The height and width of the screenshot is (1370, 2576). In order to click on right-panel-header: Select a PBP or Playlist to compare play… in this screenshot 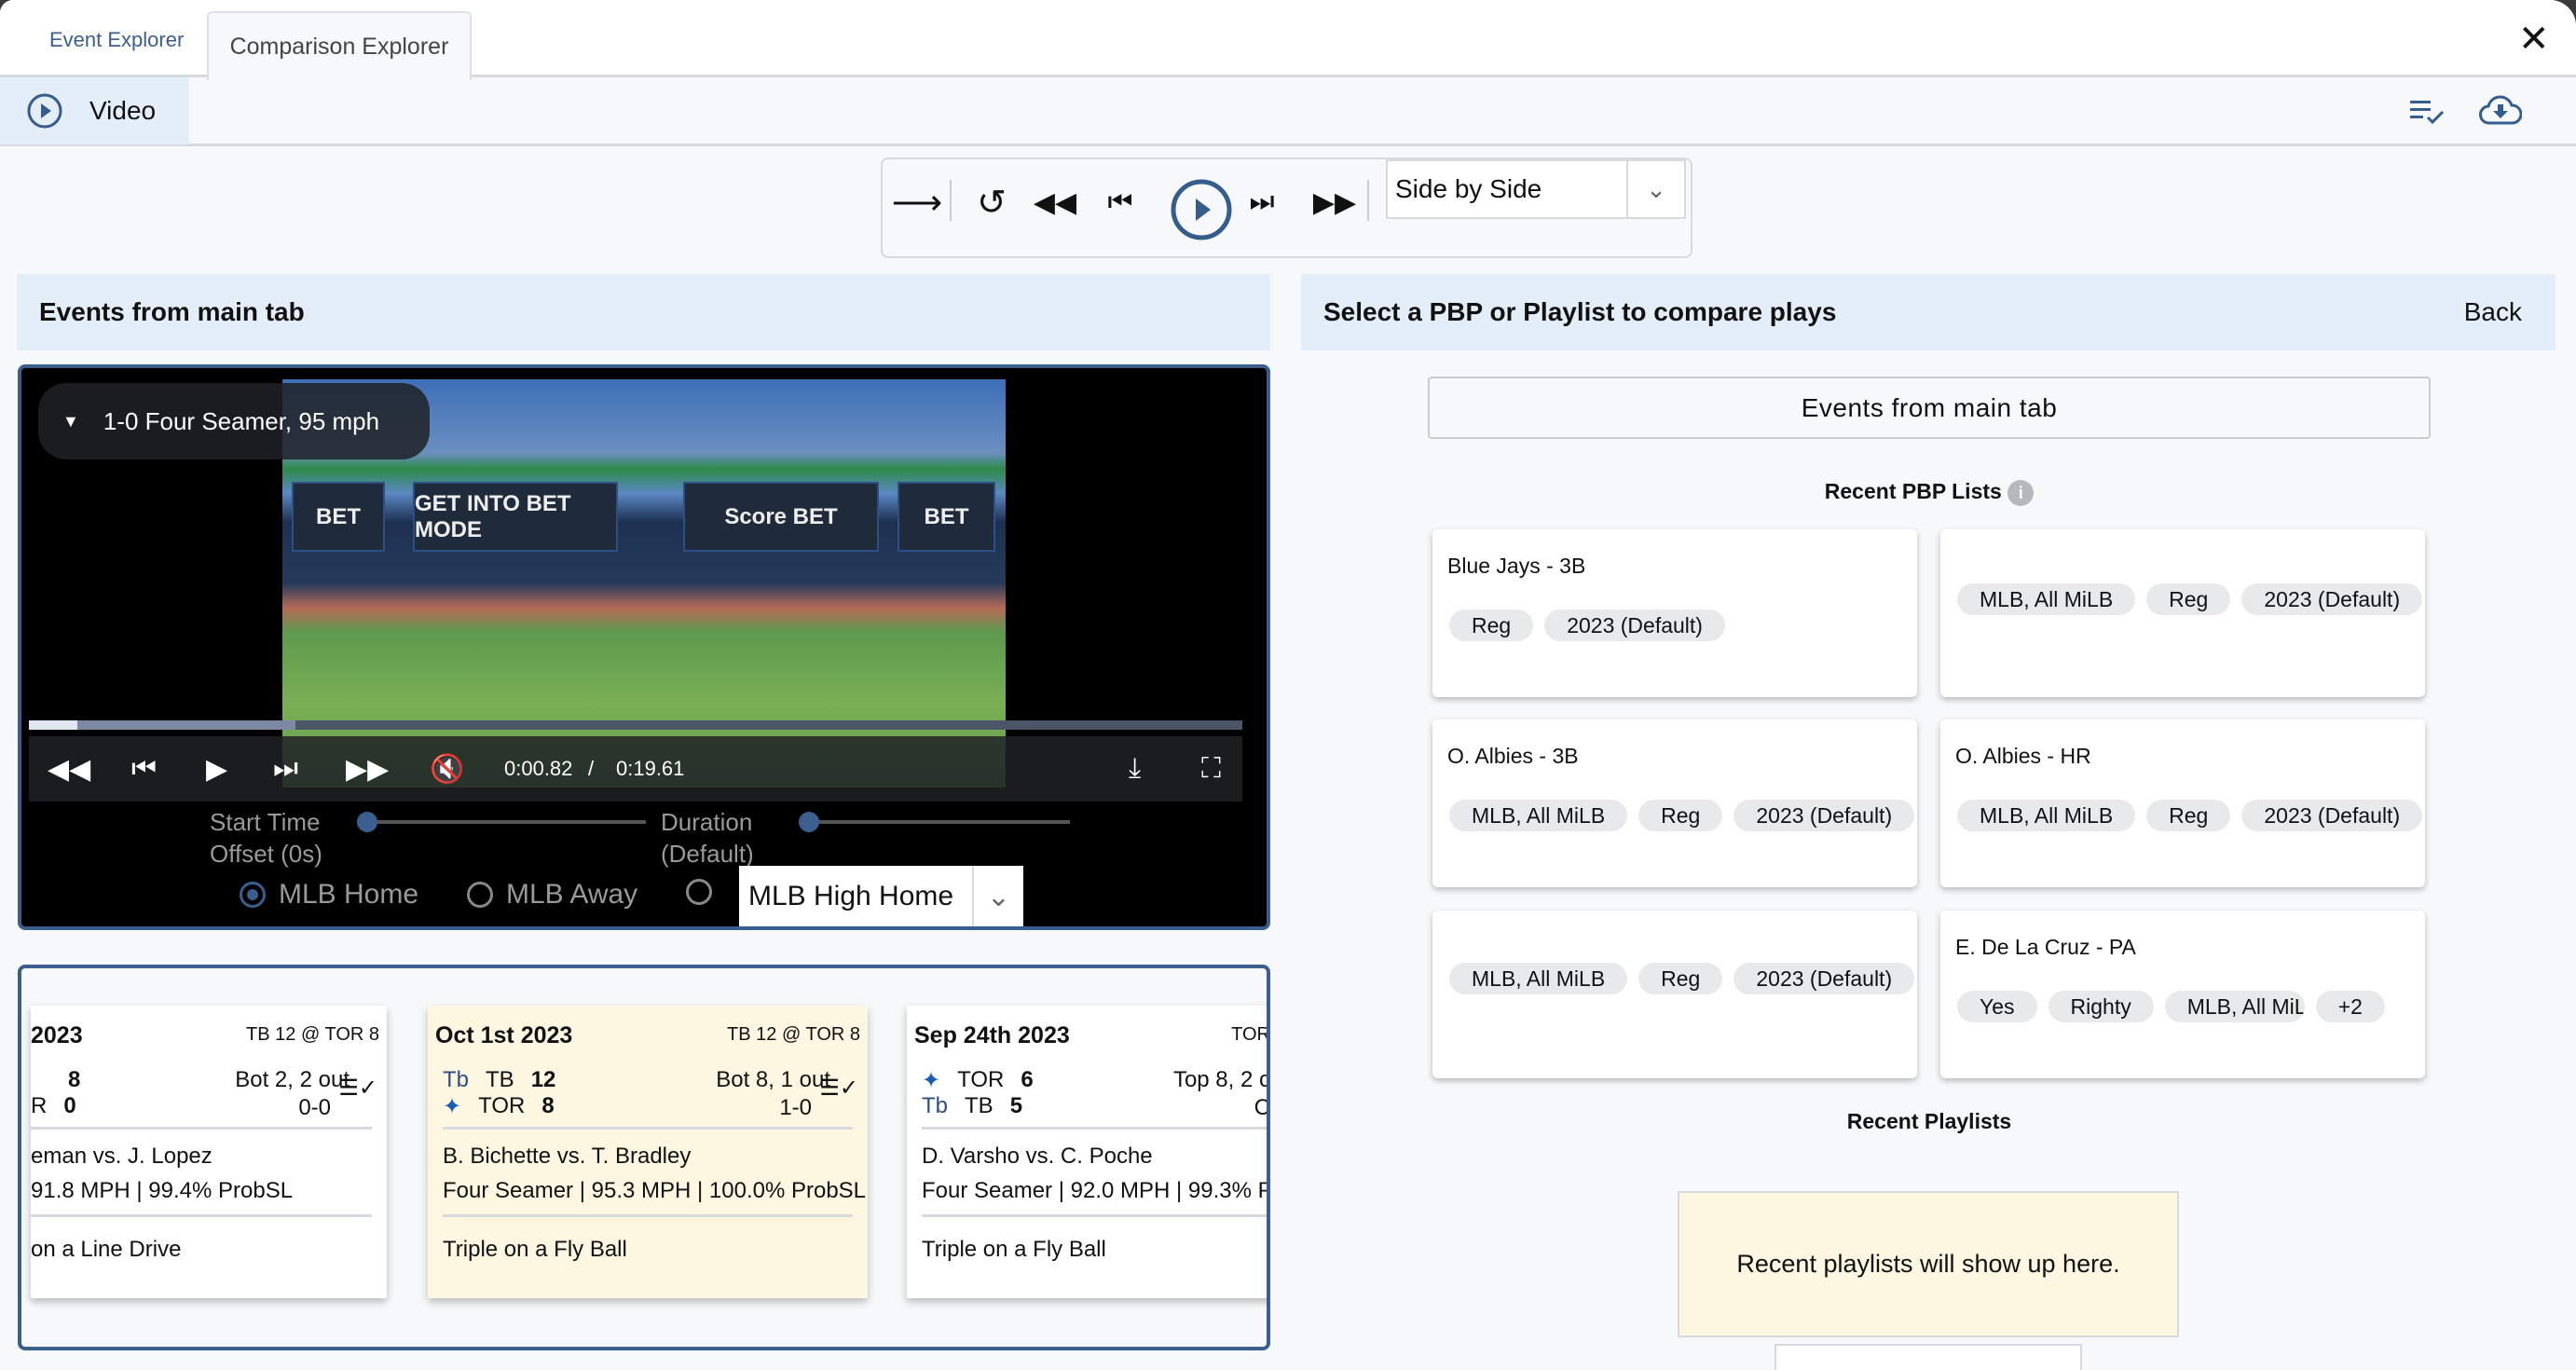, I will do `click(1928, 312)`.